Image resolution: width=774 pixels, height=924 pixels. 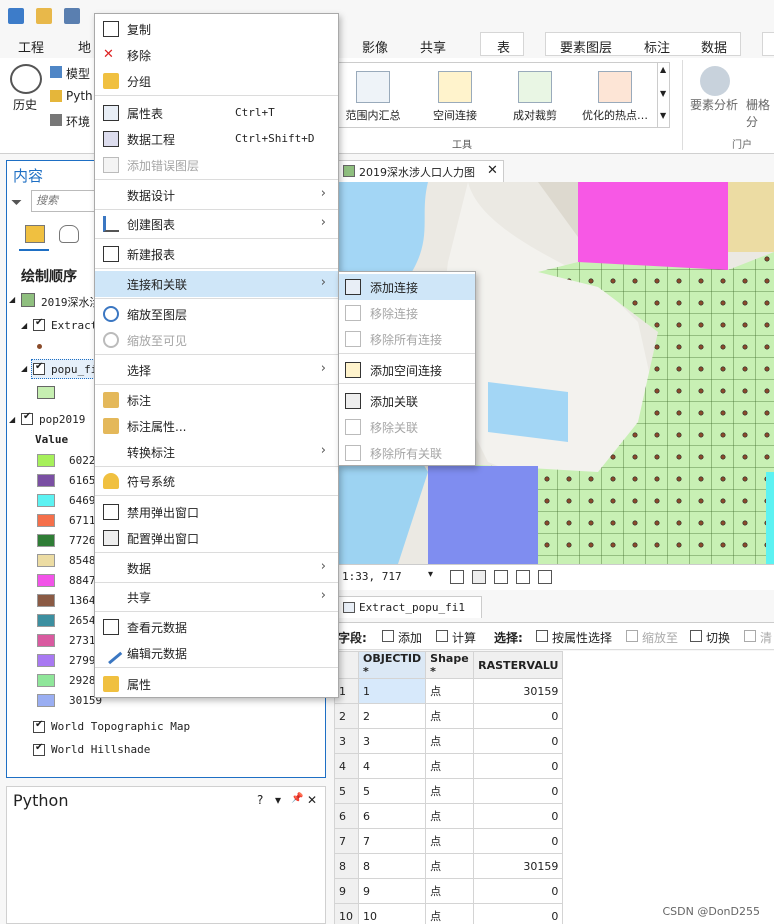 I want to click on tab-table-box: 表, so click(x=502, y=44).